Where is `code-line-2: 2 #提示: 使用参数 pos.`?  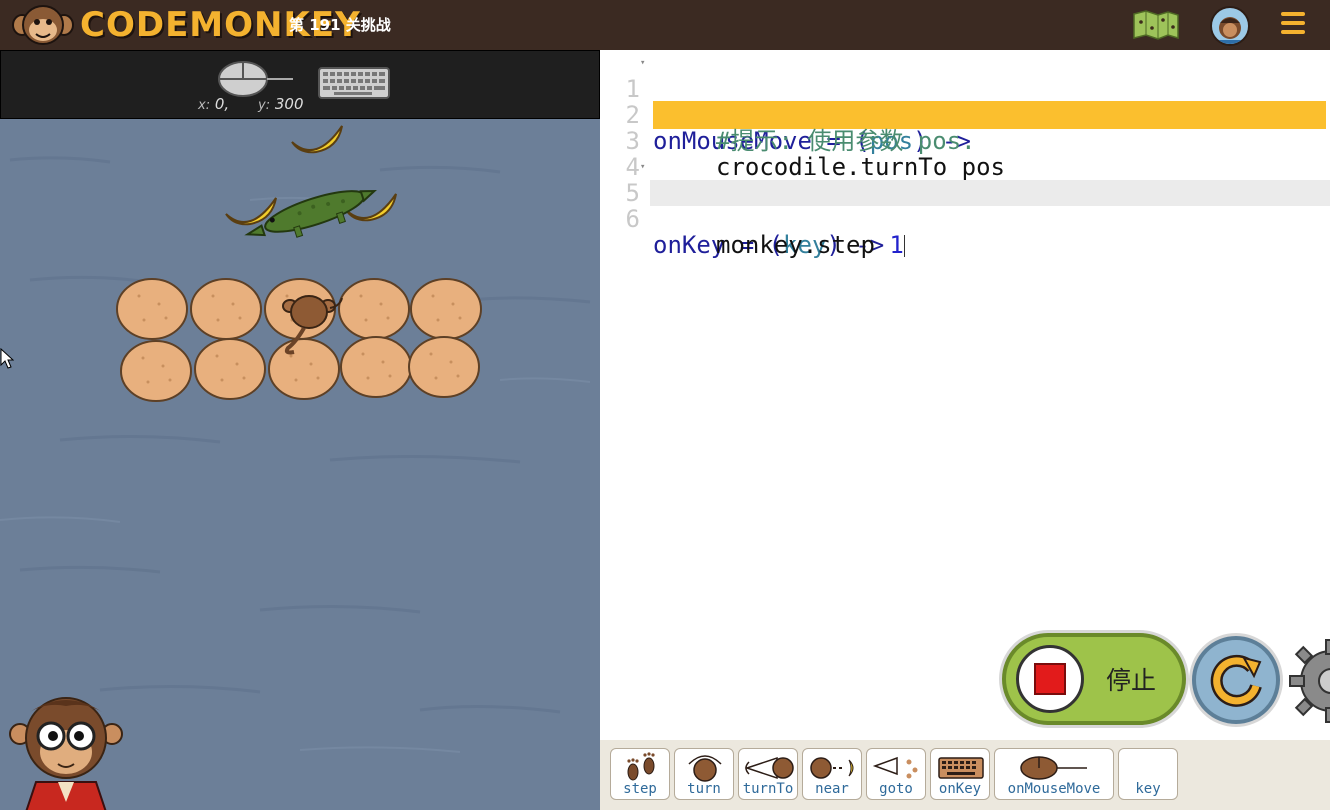 code-line-2: 2 #提示: 使用参数 pos. is located at coordinates (965, 115).